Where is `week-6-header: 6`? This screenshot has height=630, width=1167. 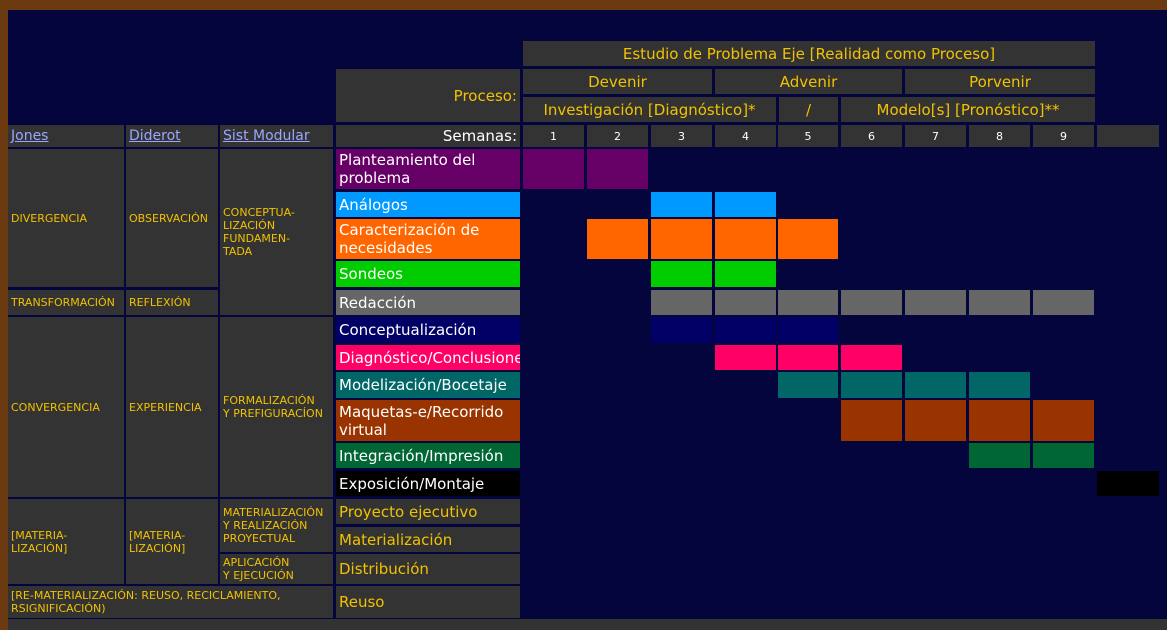
week-6-header: 6 is located at coordinates (871, 136).